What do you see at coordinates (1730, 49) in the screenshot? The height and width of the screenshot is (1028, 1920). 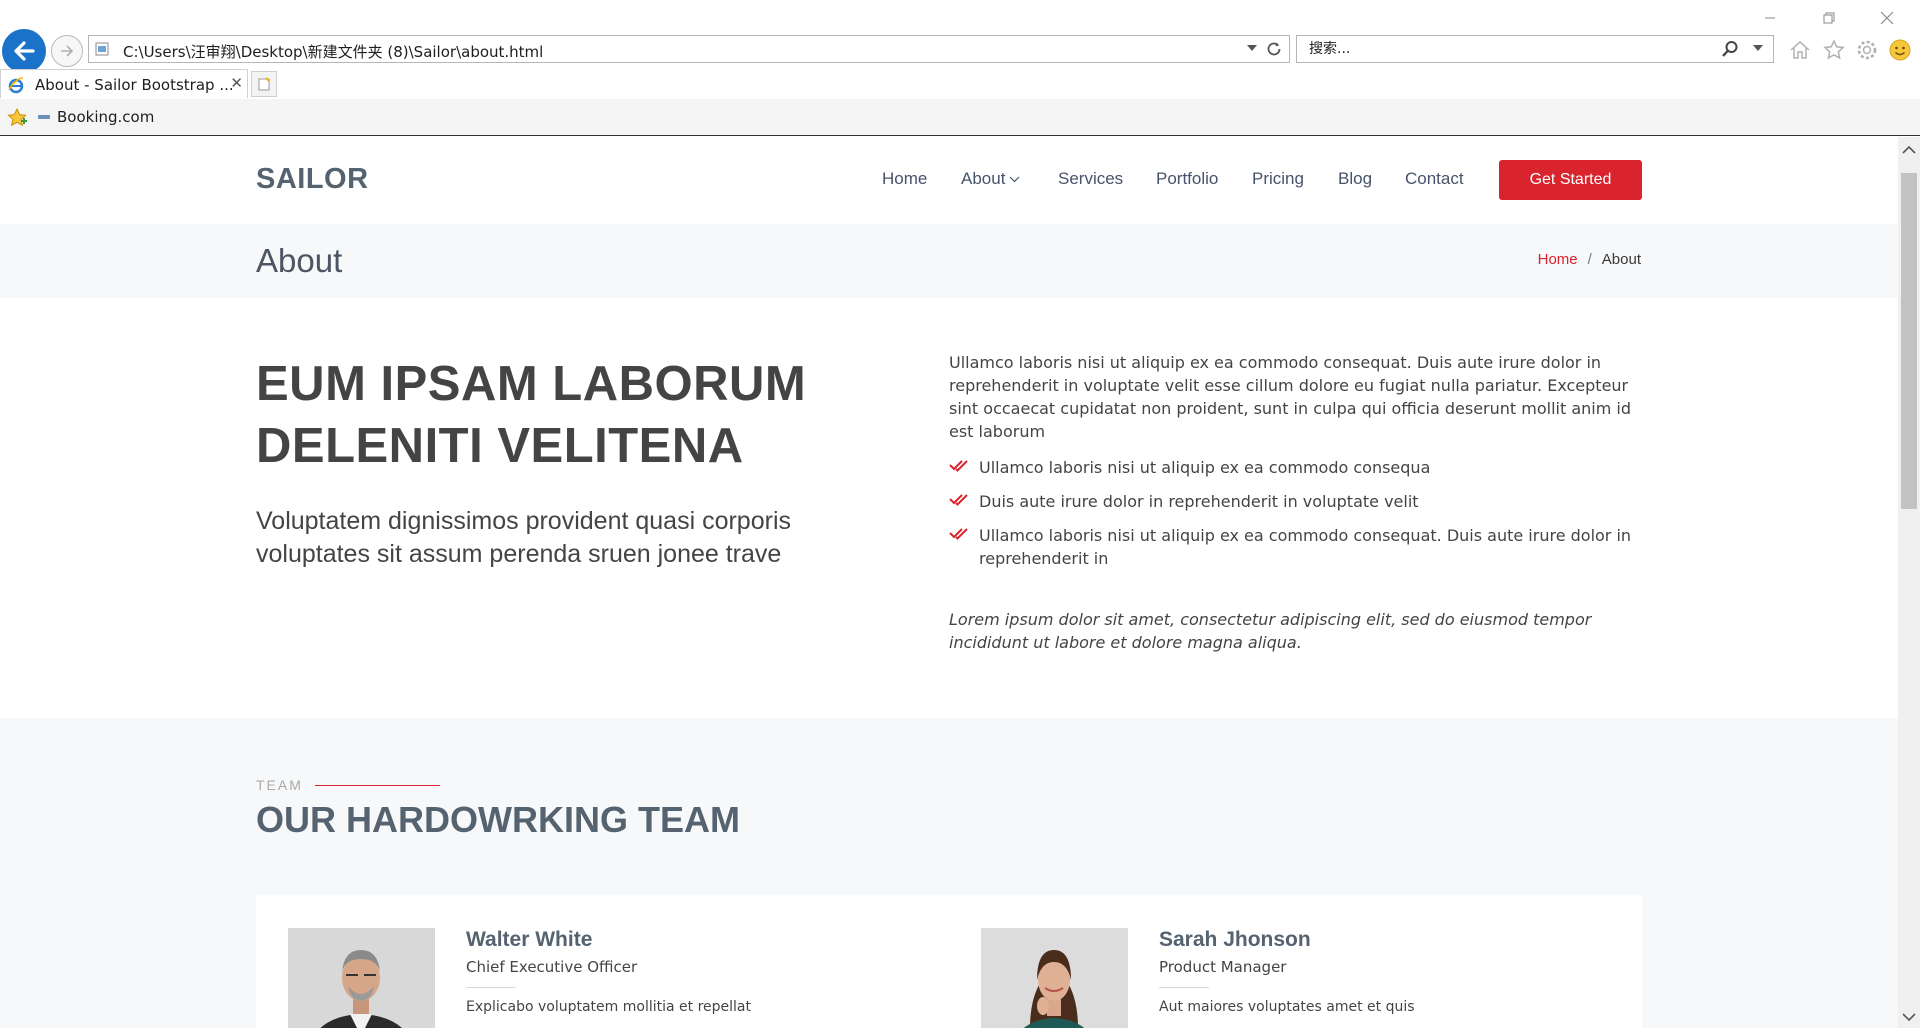 I see `search-icon` at bounding box center [1730, 49].